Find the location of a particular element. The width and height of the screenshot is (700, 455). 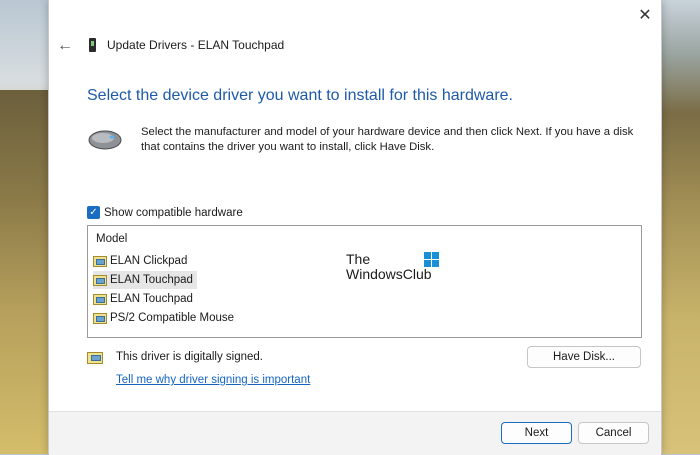

model-column-header: Model is located at coordinates (112, 239).